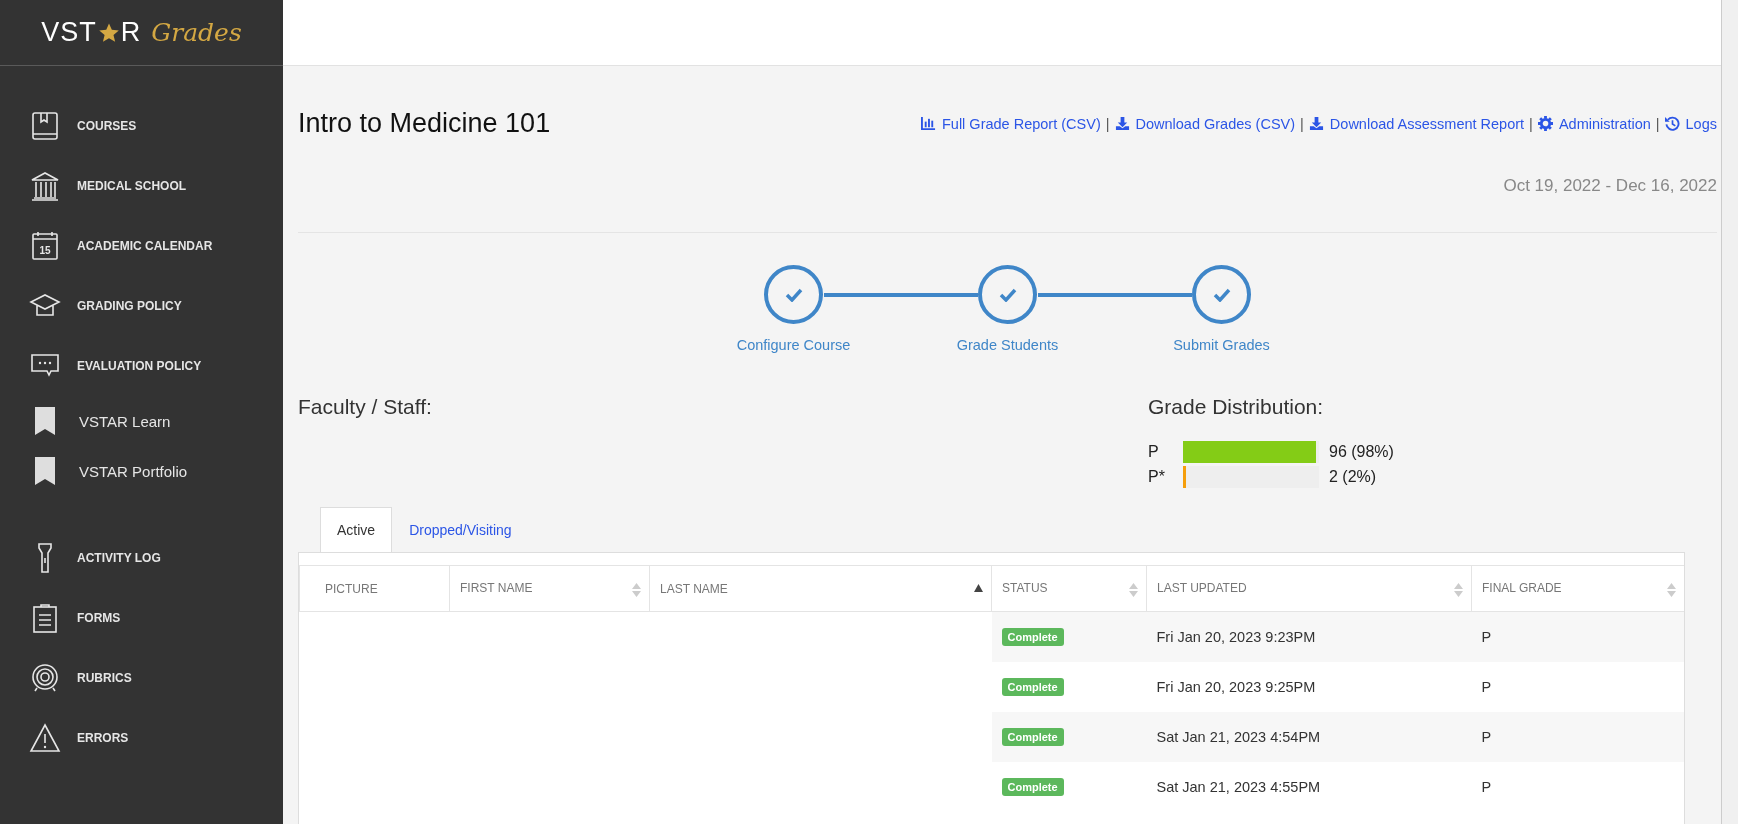  I want to click on tab: Dropped/Visiting, so click(460, 530).